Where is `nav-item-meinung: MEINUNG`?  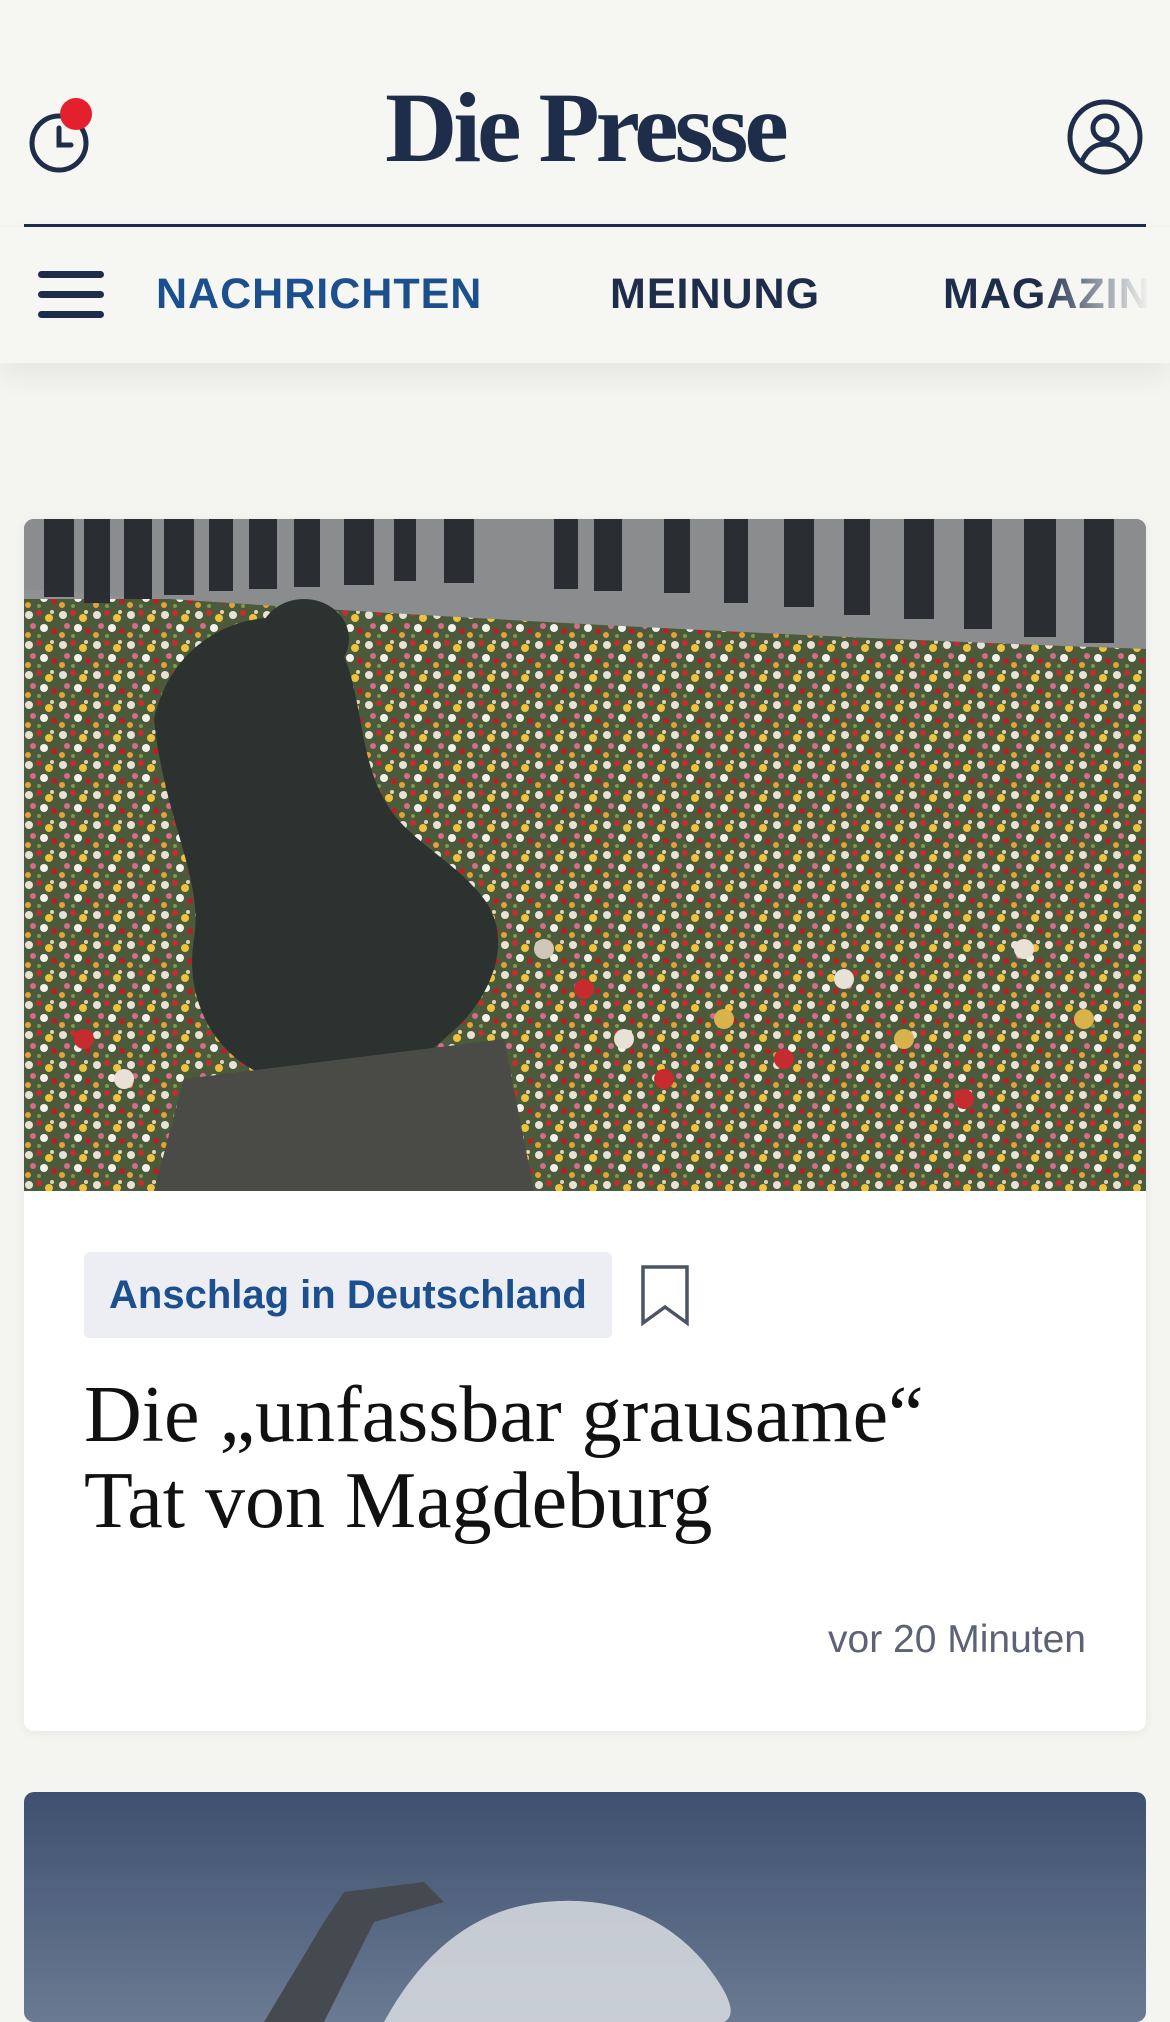 nav-item-meinung: MEINUNG is located at coordinates (715, 294).